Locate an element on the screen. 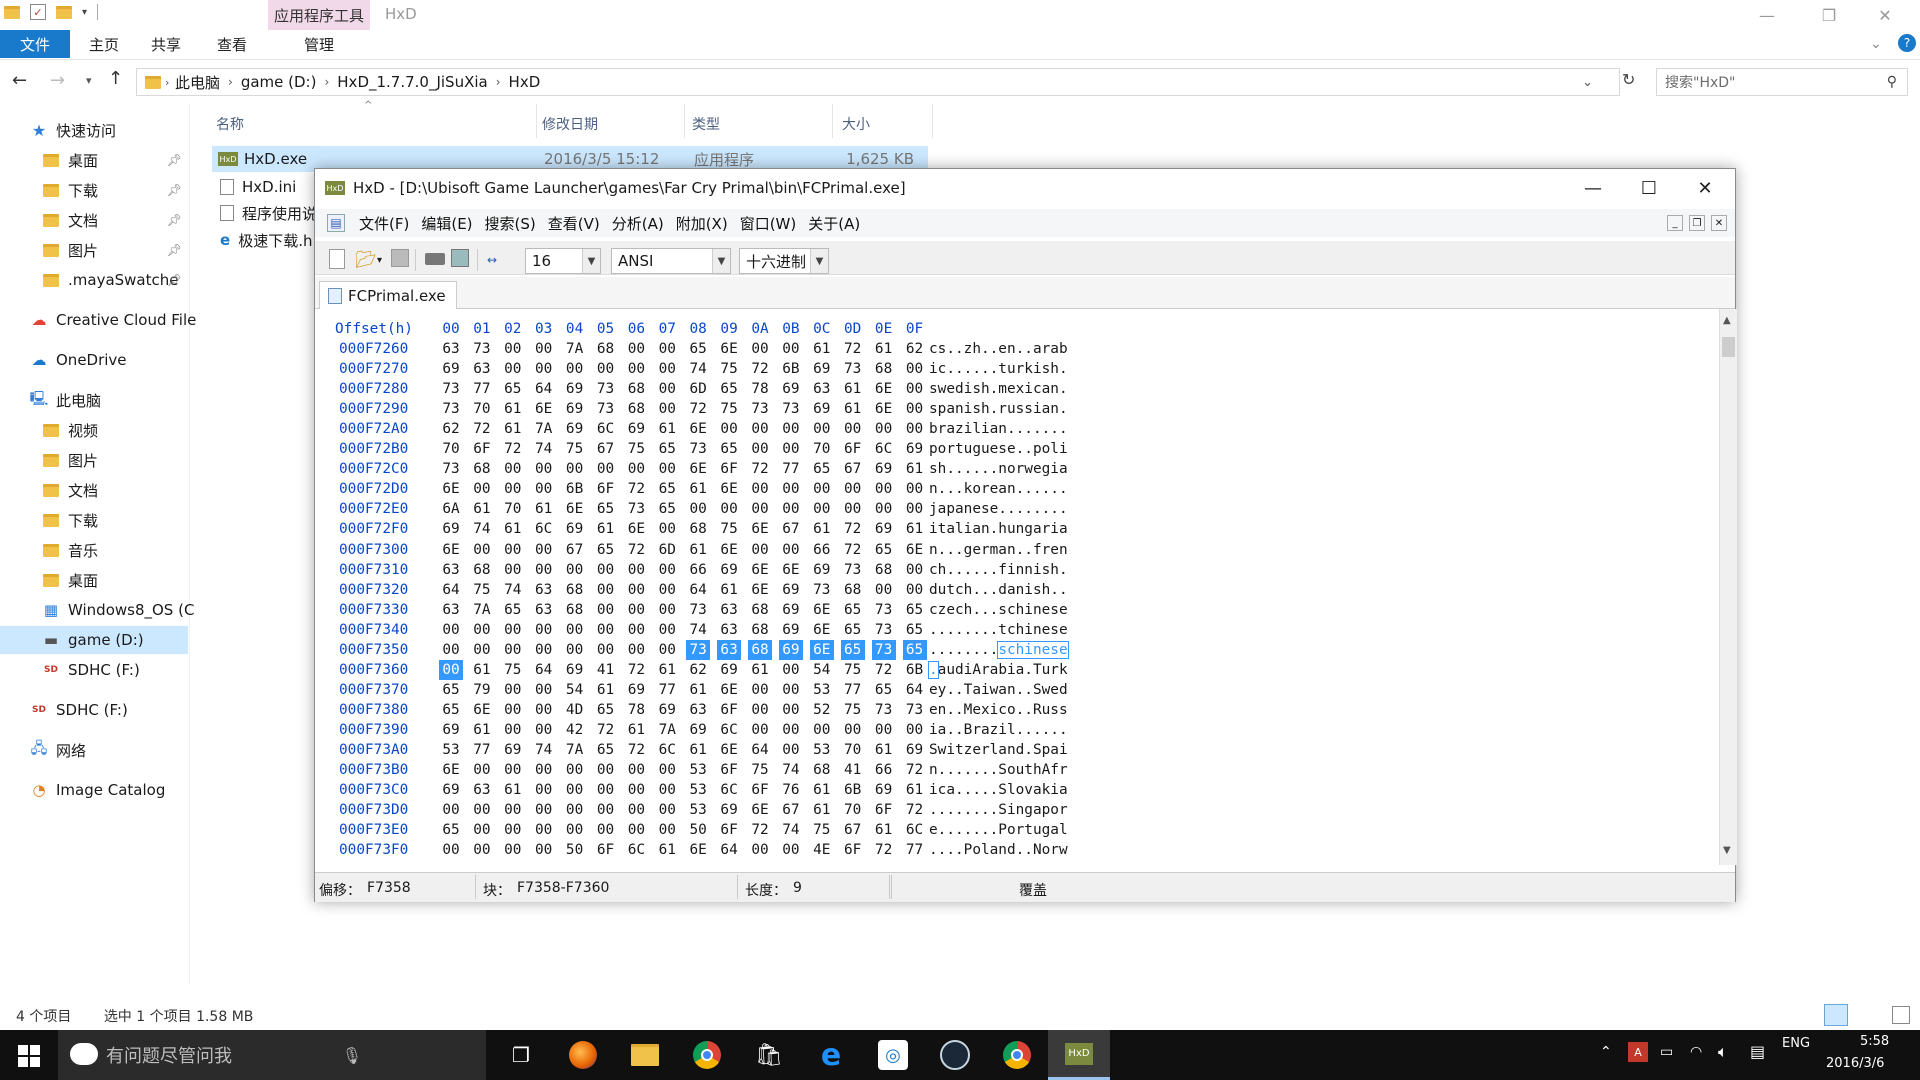  hxd-taskbar-icon: HxD is located at coordinates (1079, 1055).